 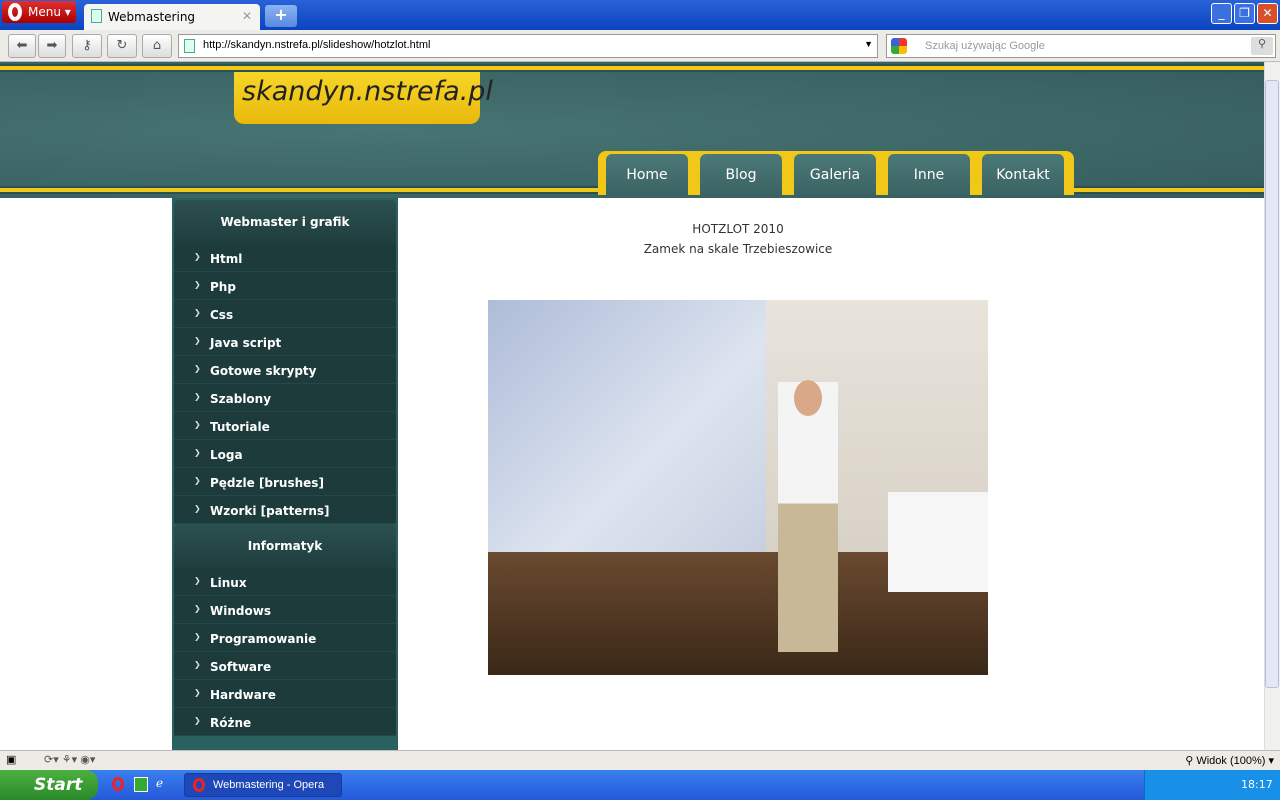 I want to click on sidebar-heading: Informatyk, so click(x=285, y=546).